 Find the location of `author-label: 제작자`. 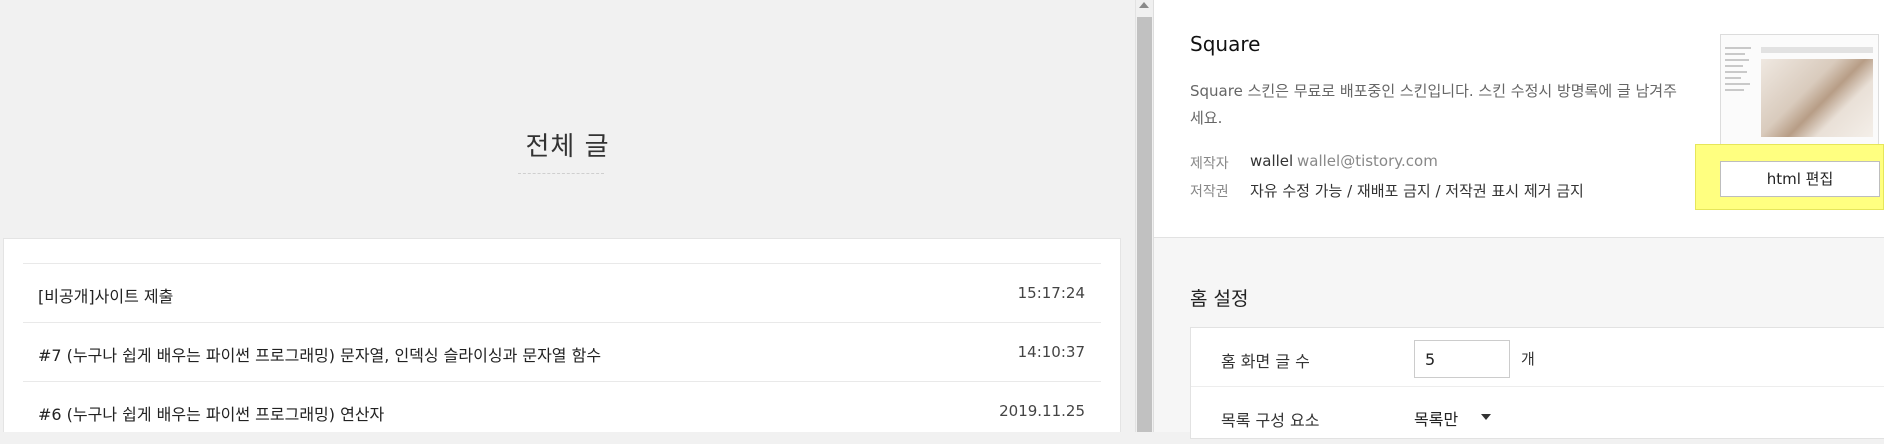

author-label: 제작자 is located at coordinates (1209, 164).